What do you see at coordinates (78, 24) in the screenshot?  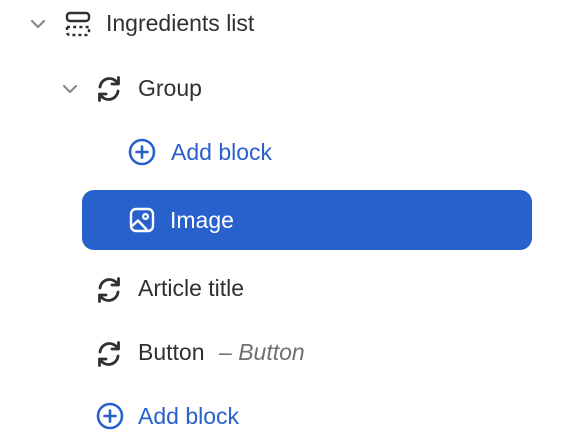 I see `section-icon` at bounding box center [78, 24].